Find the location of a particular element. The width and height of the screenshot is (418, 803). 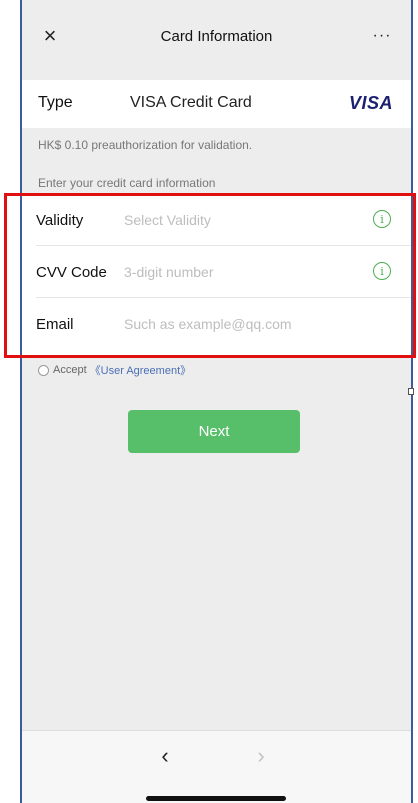

email-label: Email is located at coordinates (55, 324).